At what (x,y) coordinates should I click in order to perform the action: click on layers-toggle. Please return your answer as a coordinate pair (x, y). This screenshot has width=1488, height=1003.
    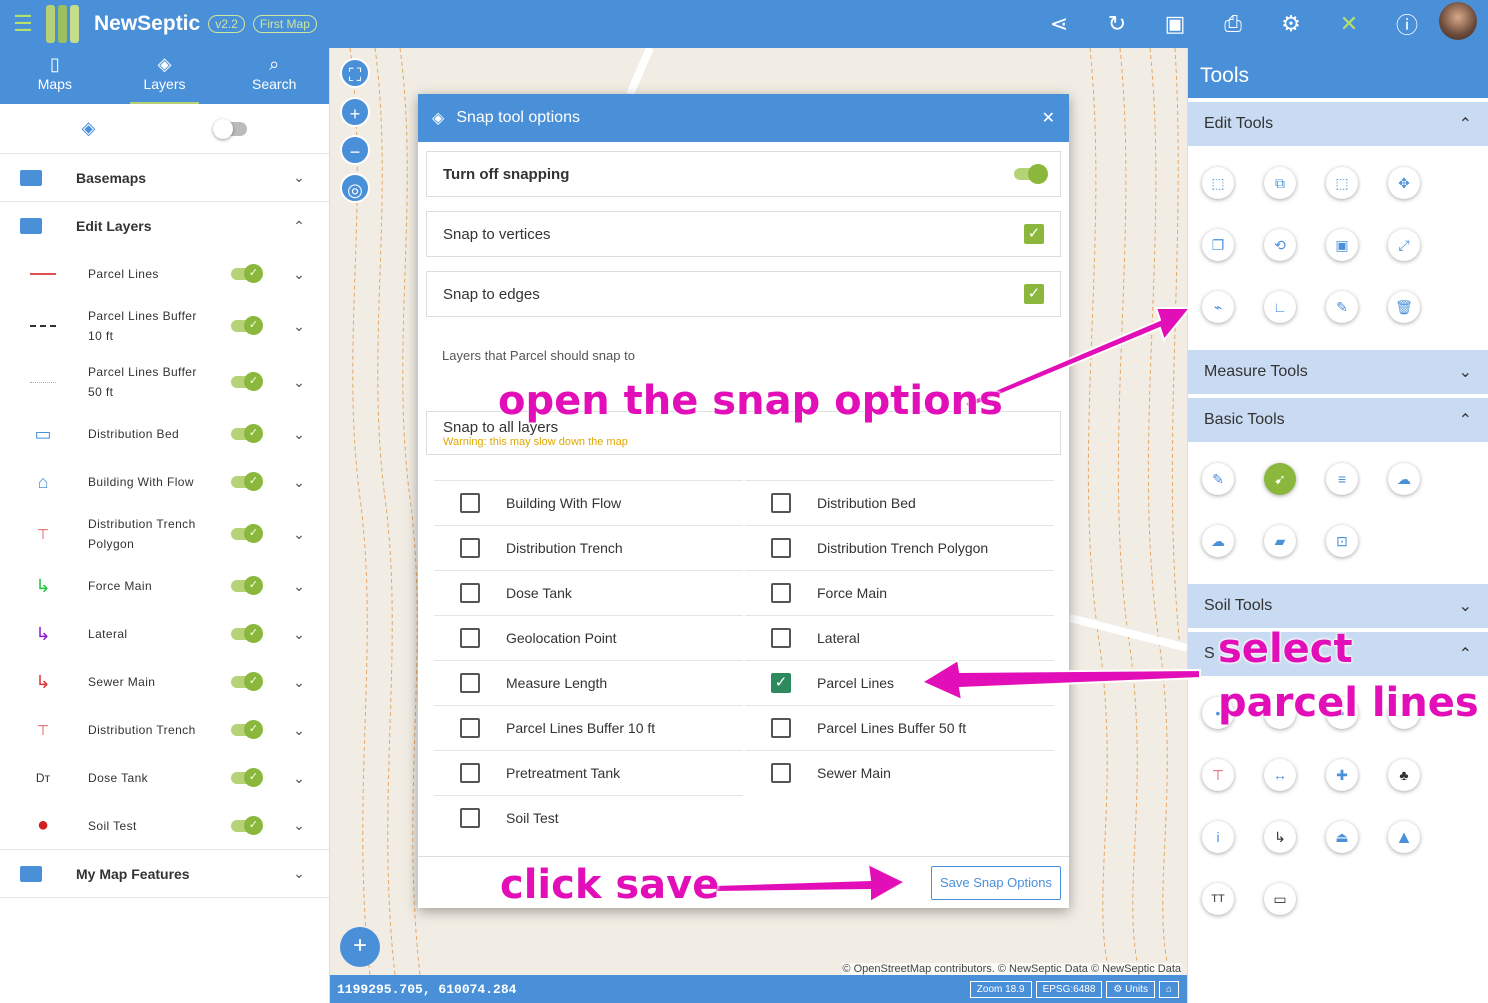
    Looking at the image, I should click on (230, 128).